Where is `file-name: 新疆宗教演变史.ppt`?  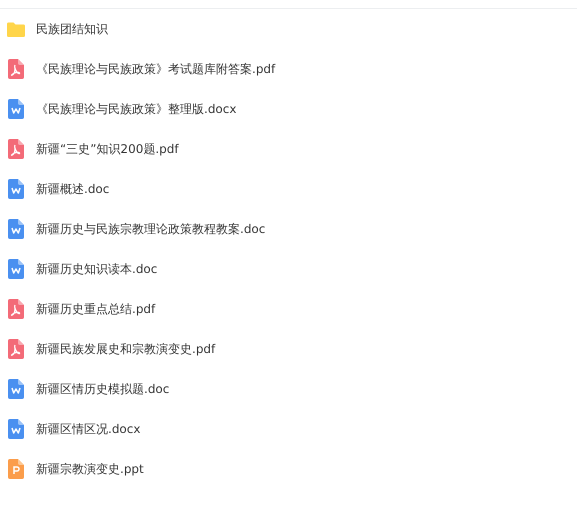 file-name: 新疆宗教演变史.ppt is located at coordinates (90, 469).